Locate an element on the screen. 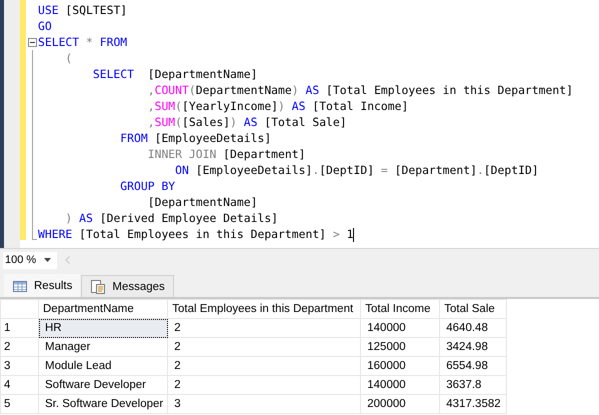  code-line: [DepartmentName] is located at coordinates (202, 202).